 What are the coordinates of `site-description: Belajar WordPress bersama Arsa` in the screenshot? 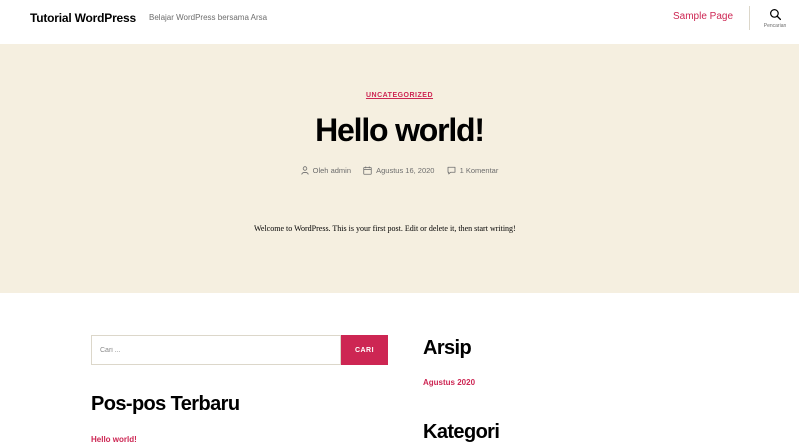 It's located at (208, 17).